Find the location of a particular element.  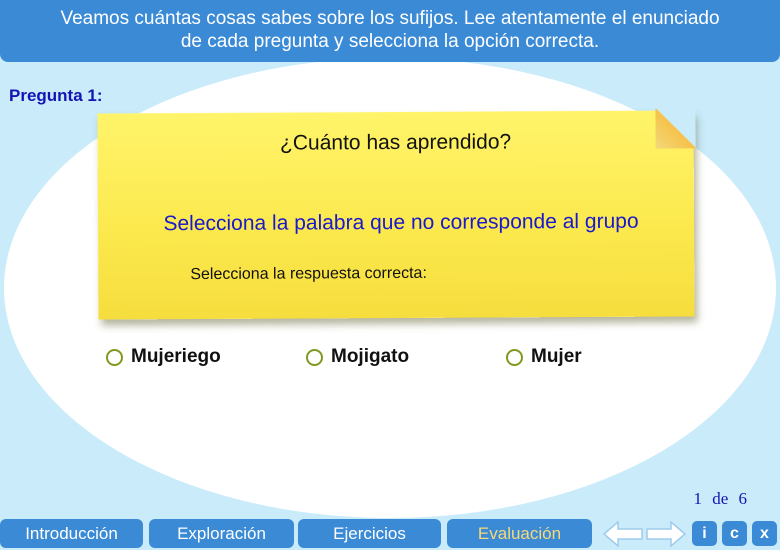

page-counter: 1 de 6 is located at coordinates (720, 499).